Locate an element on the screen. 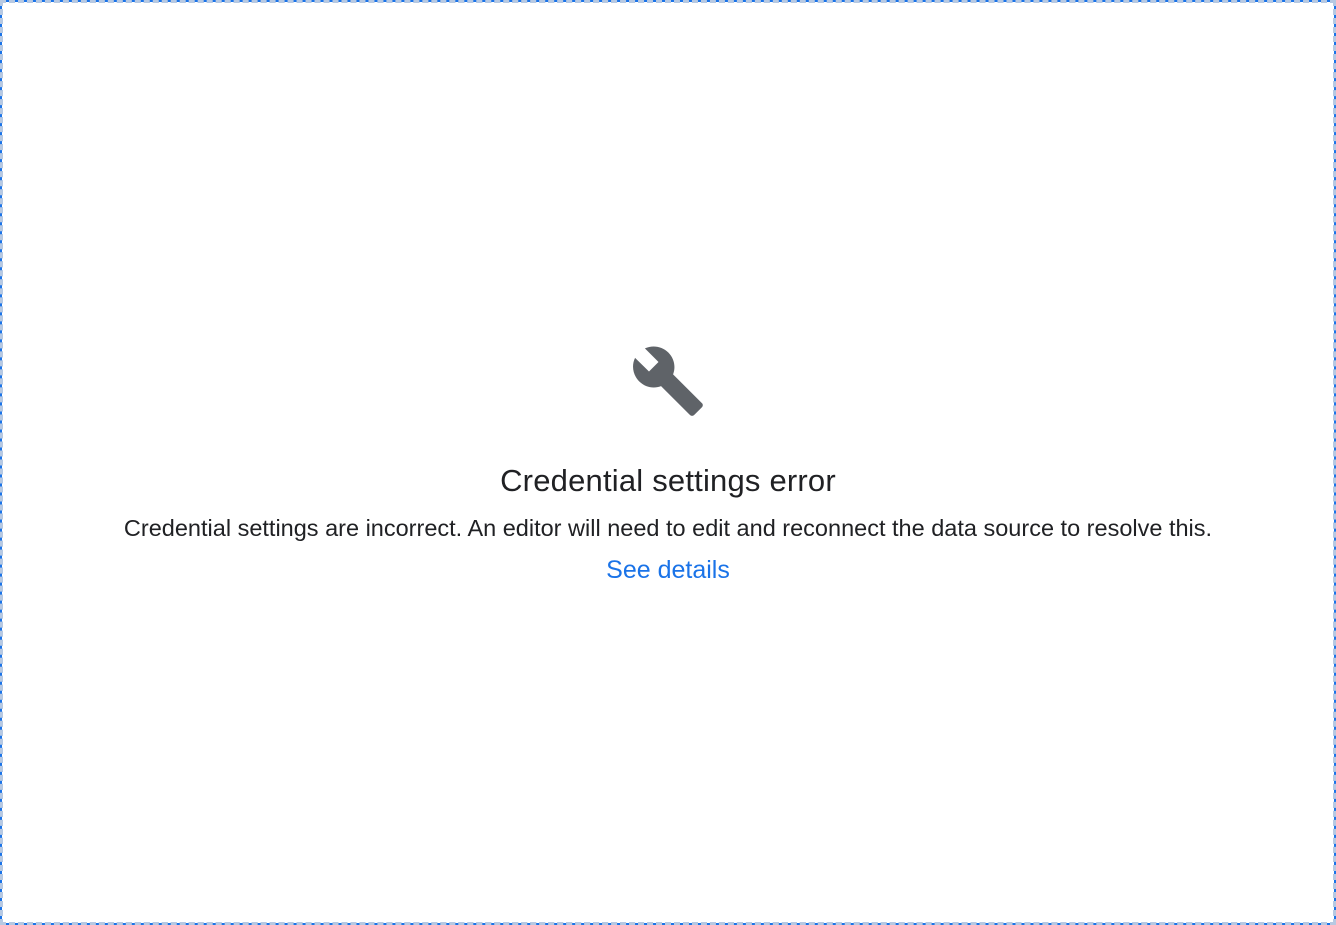 This screenshot has height=925, width=1336. see-details-link: See details is located at coordinates (668, 570).